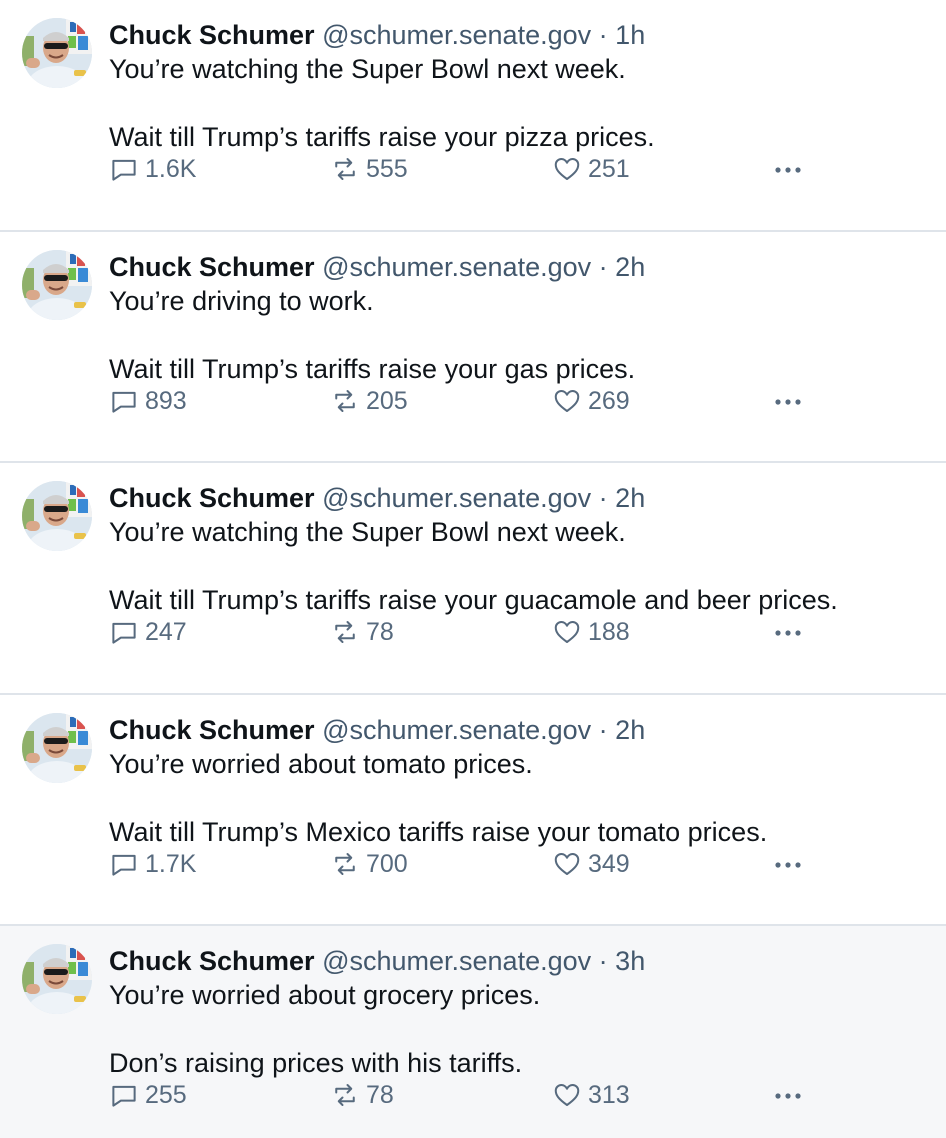 The image size is (946, 1138). I want to click on reply-count: 1.6K, so click(171, 169).